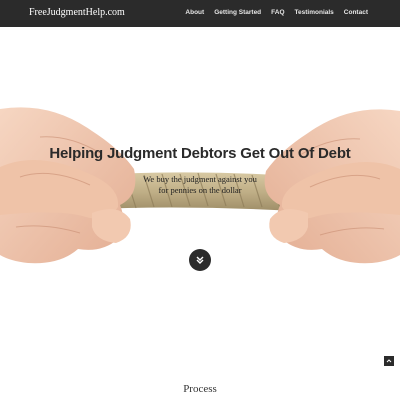 The height and width of the screenshot is (400, 400). I want to click on nav-link-contact: Contact, so click(356, 12).